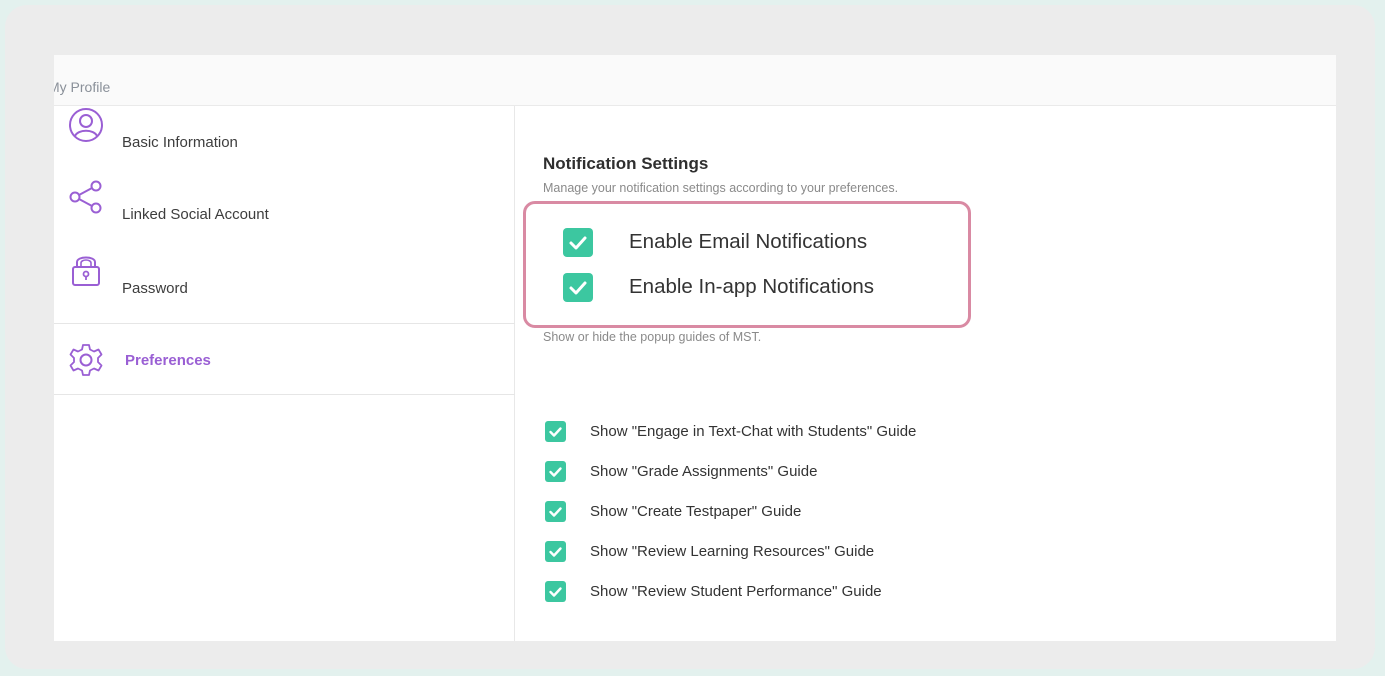 This screenshot has width=1385, height=676. What do you see at coordinates (696, 511) in the screenshot?
I see `guide-label: Show "Create Testpaper" Guide` at bounding box center [696, 511].